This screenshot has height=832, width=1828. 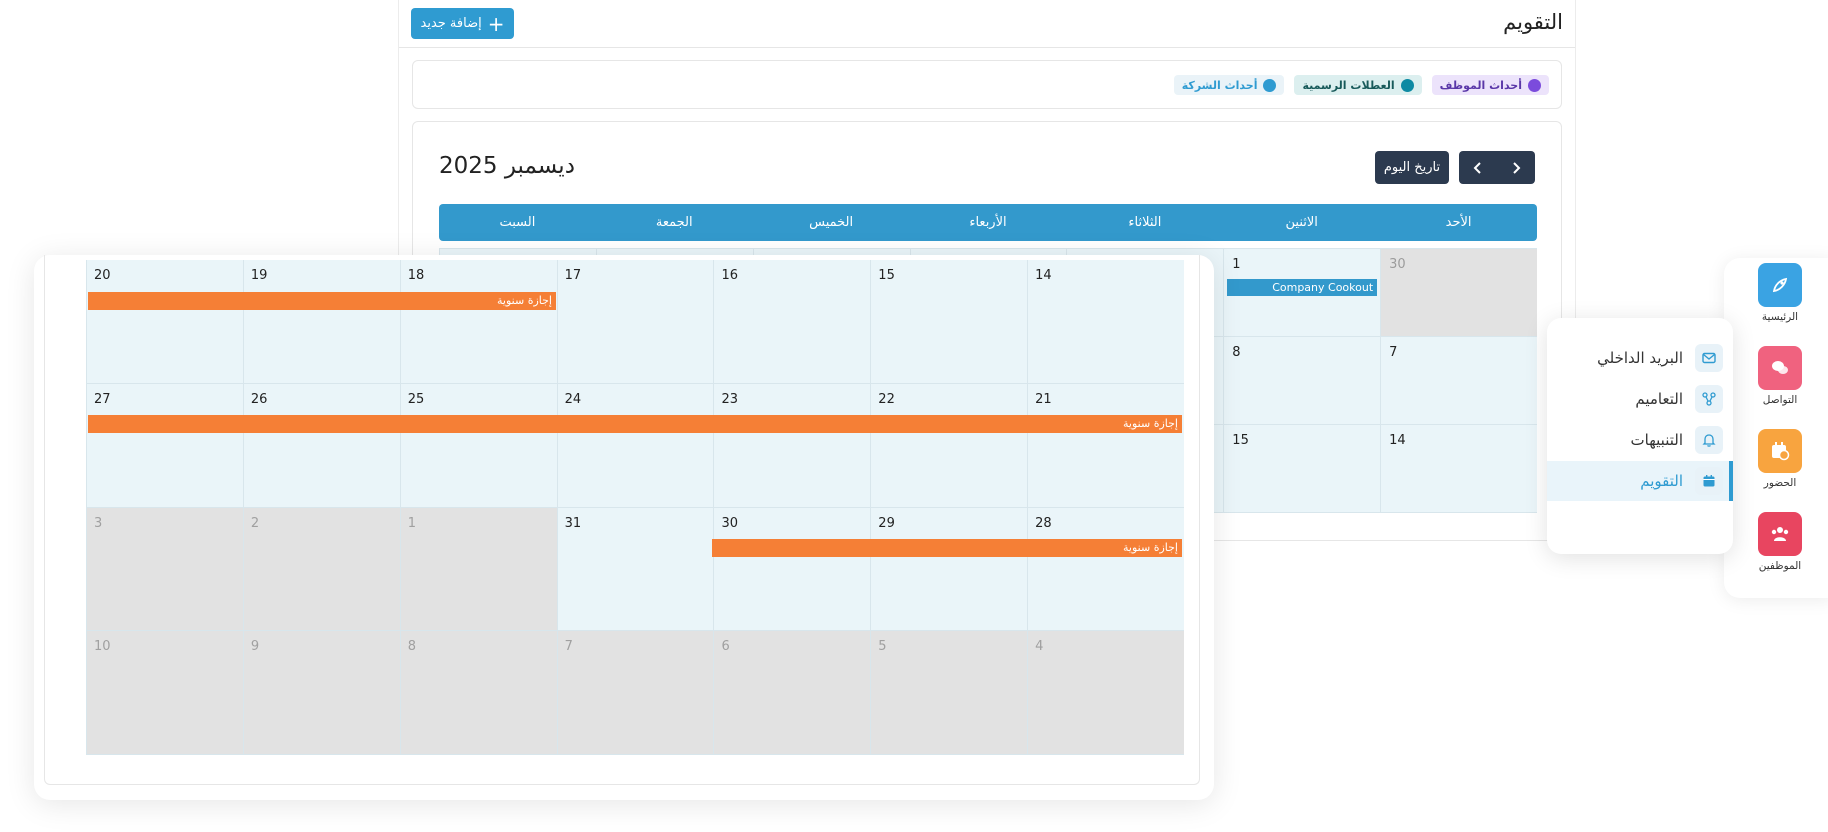 I want to click on sidebar-item-employees: الموظفين, so click(x=1780, y=542).